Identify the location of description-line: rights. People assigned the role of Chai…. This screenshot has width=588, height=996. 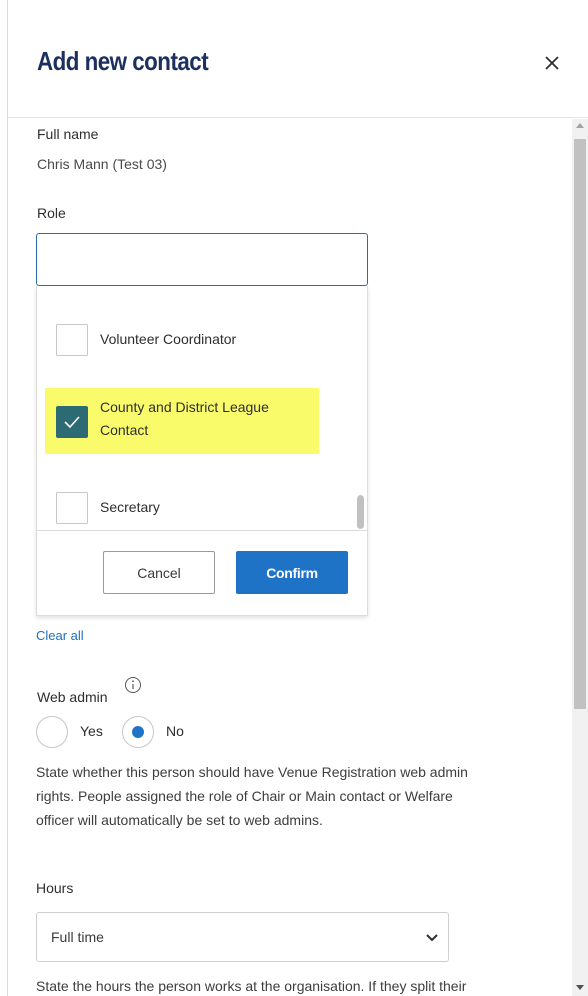
(244, 796).